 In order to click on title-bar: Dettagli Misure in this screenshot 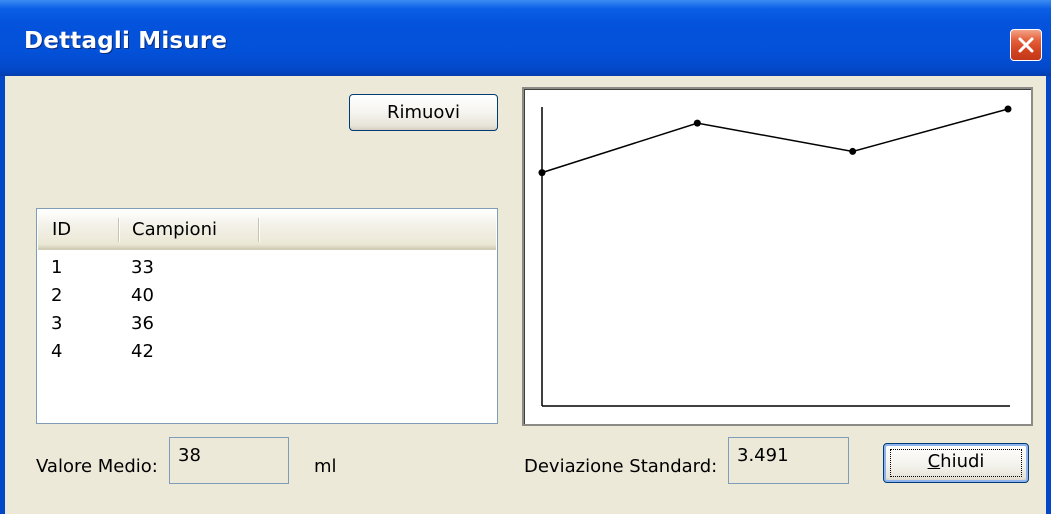, I will do `click(525, 38)`.